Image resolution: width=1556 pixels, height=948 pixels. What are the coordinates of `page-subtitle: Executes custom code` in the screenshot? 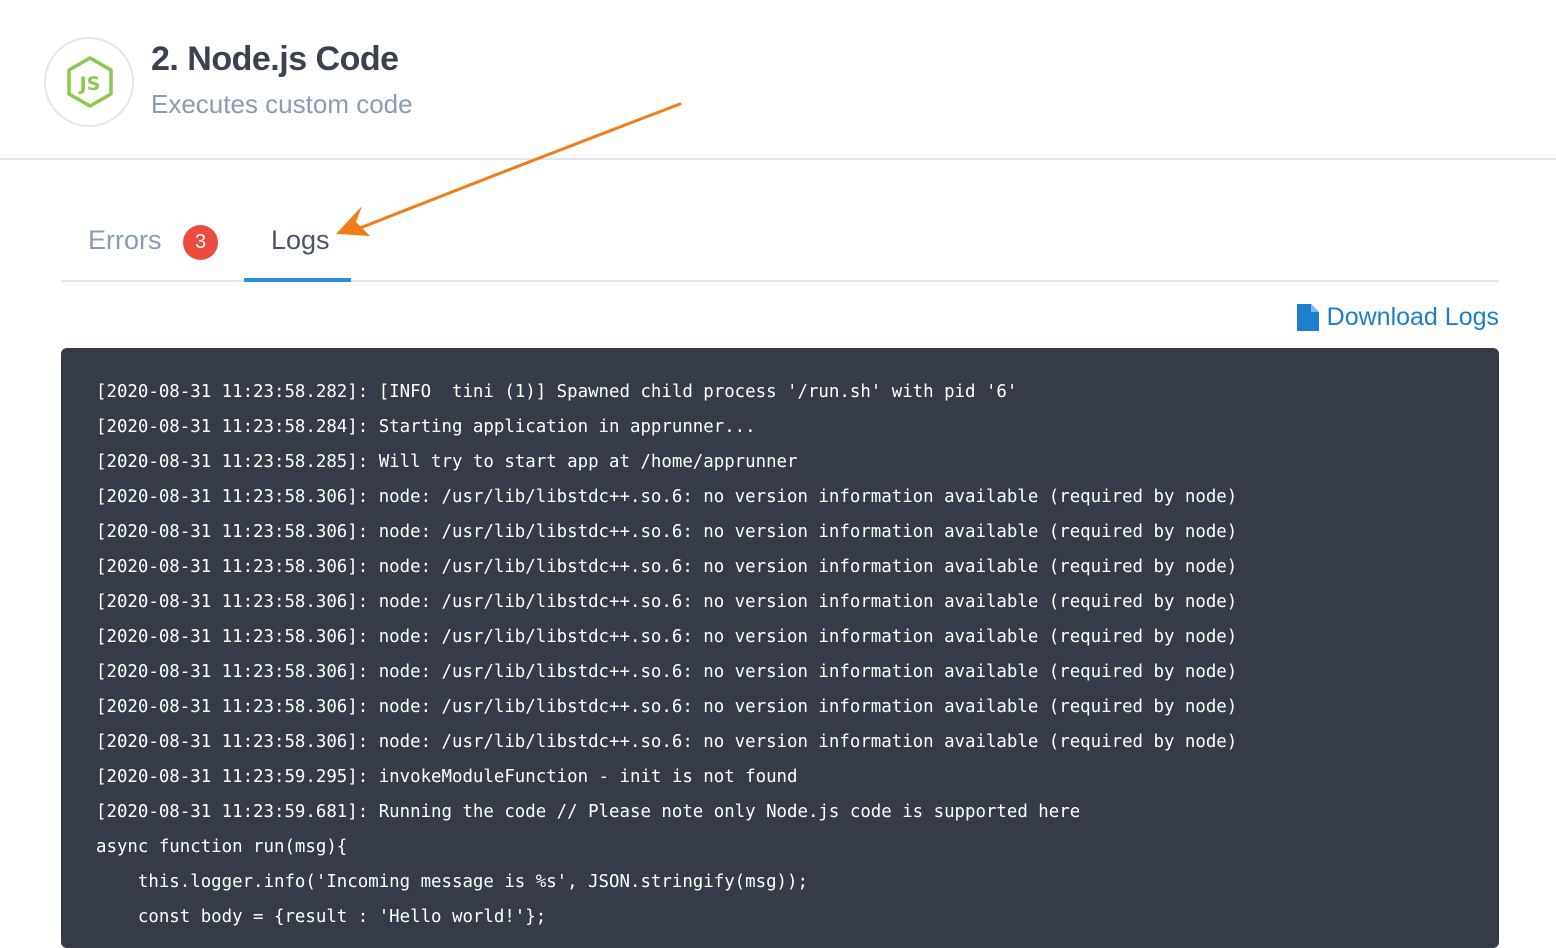 It's located at (282, 104).